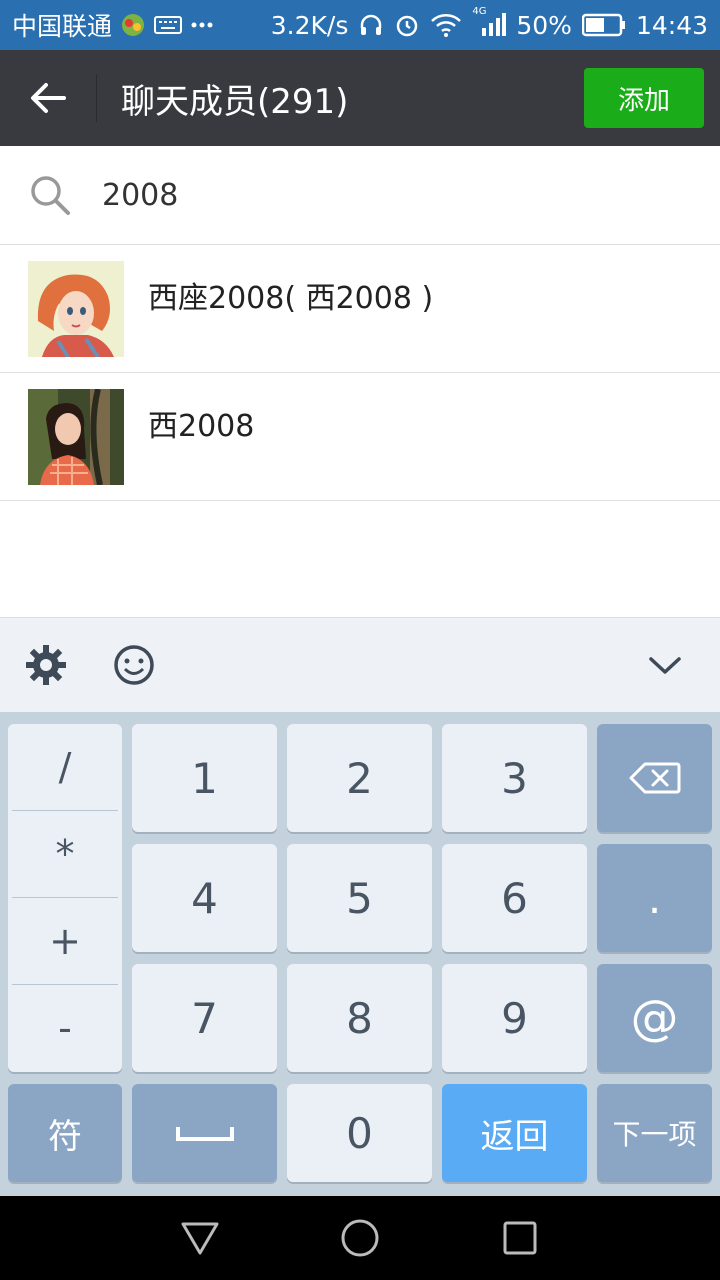  I want to click on member-name: 西2008, so click(201, 426).